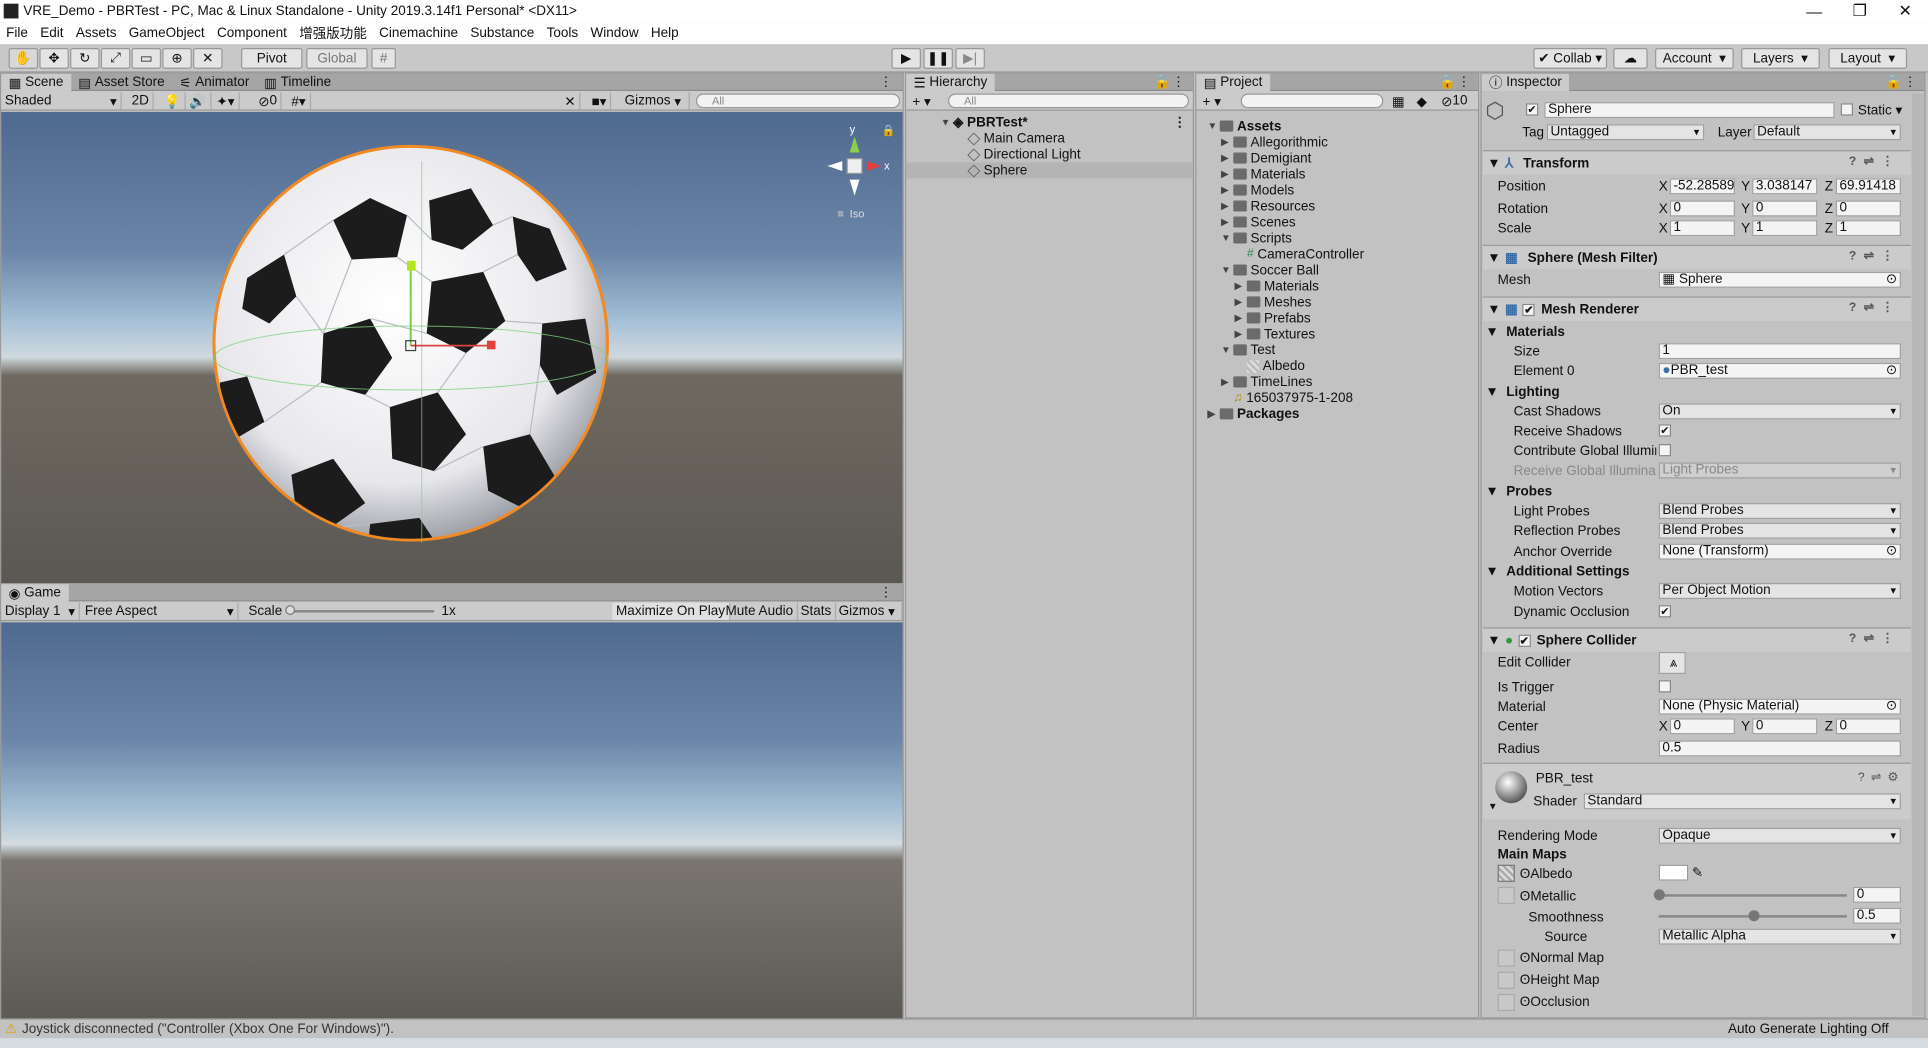 The image size is (1928, 1048). Describe the element at coordinates (1273, 318) in the screenshot. I see `project-item-prefabs: ▶ Prefabs` at that location.